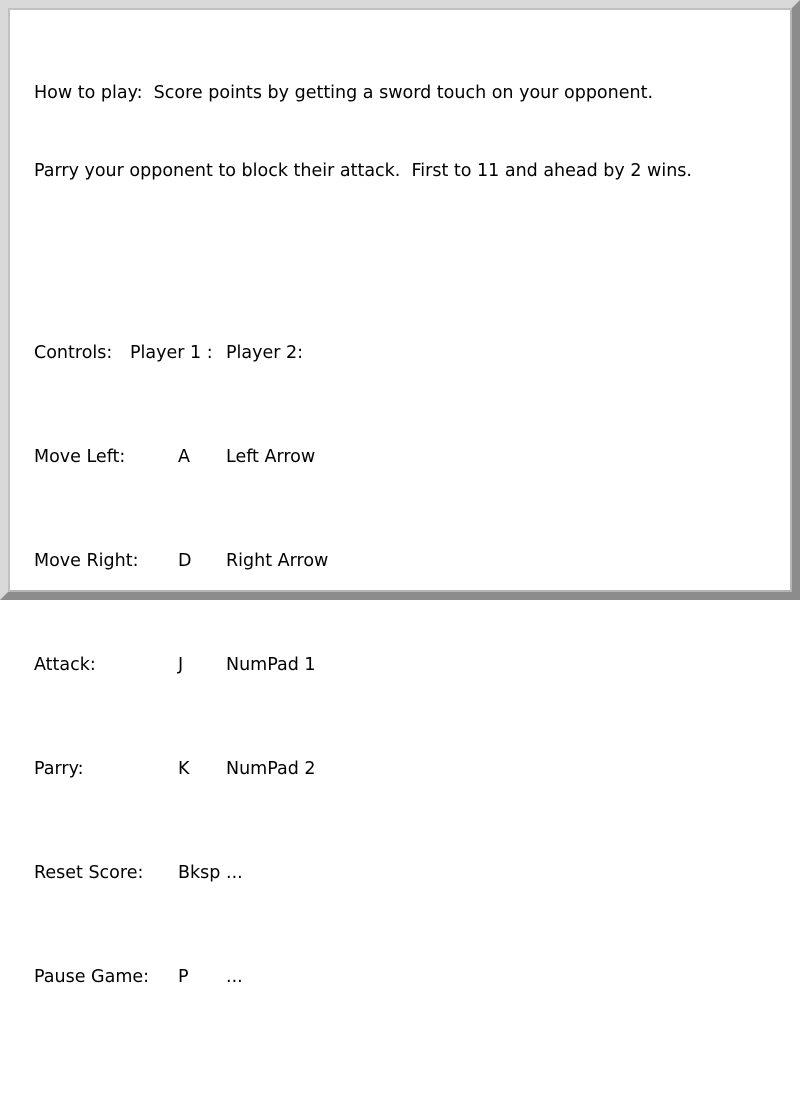  I want to click on control-row-move-left: Move Left: A Left Arrow, so click(363, 457).